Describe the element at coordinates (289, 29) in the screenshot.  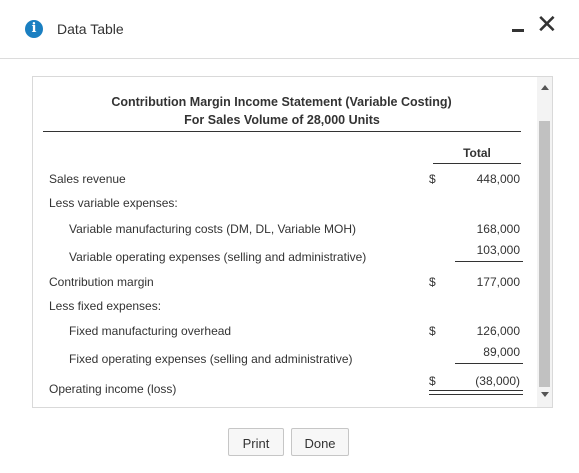
I see `dialog-titlebar: i Data Table ✕` at that location.